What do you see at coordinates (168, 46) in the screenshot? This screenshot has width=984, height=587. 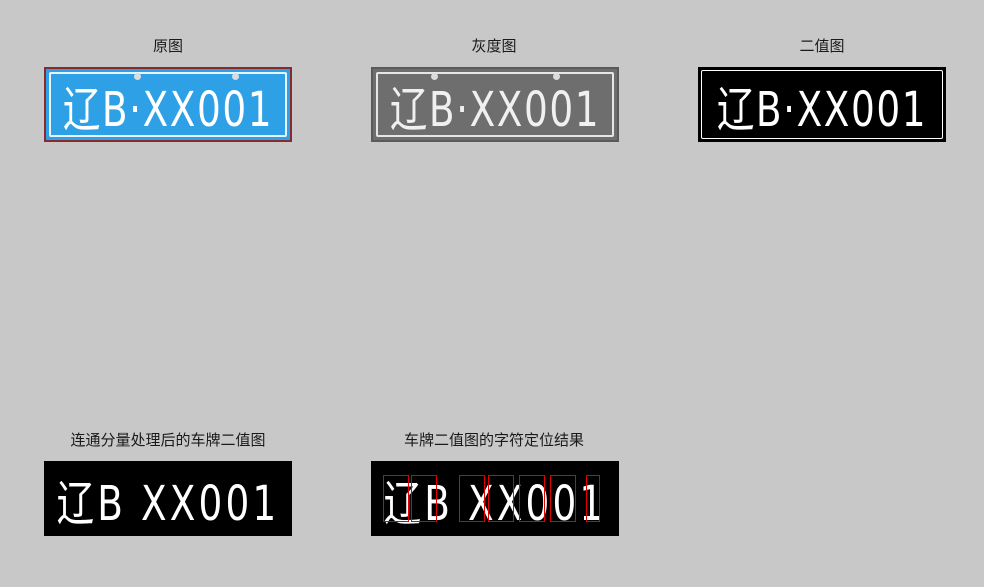 I see `panel-title-original: 原图` at bounding box center [168, 46].